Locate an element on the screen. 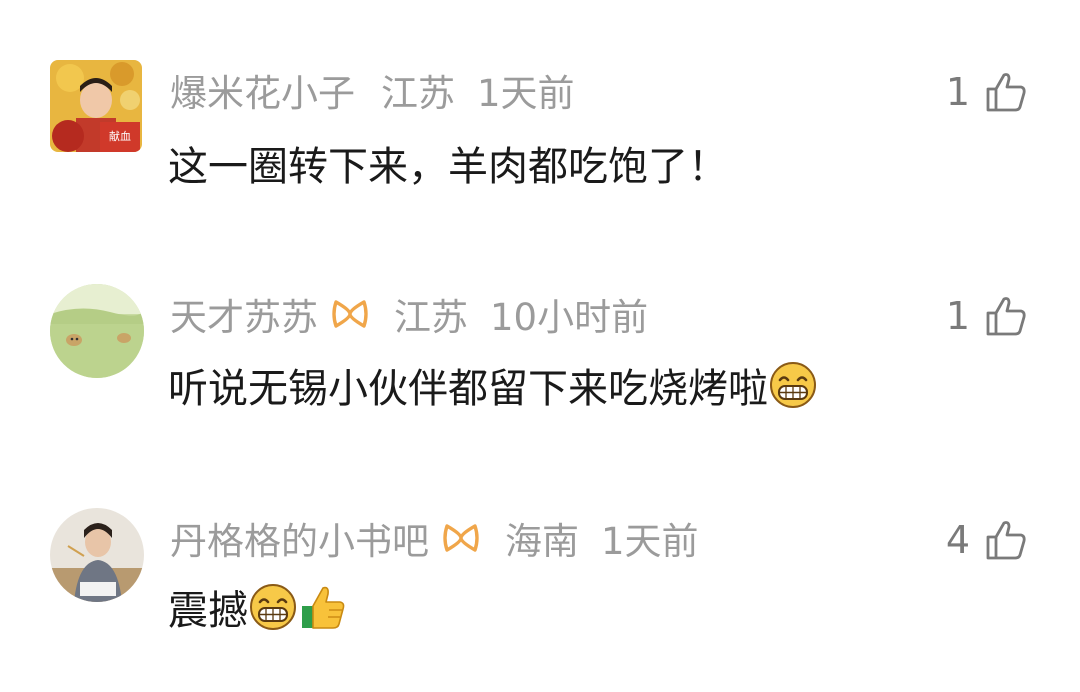 This screenshot has width=1080, height=692. username: 丹格格的小书吧 is located at coordinates (299, 538).